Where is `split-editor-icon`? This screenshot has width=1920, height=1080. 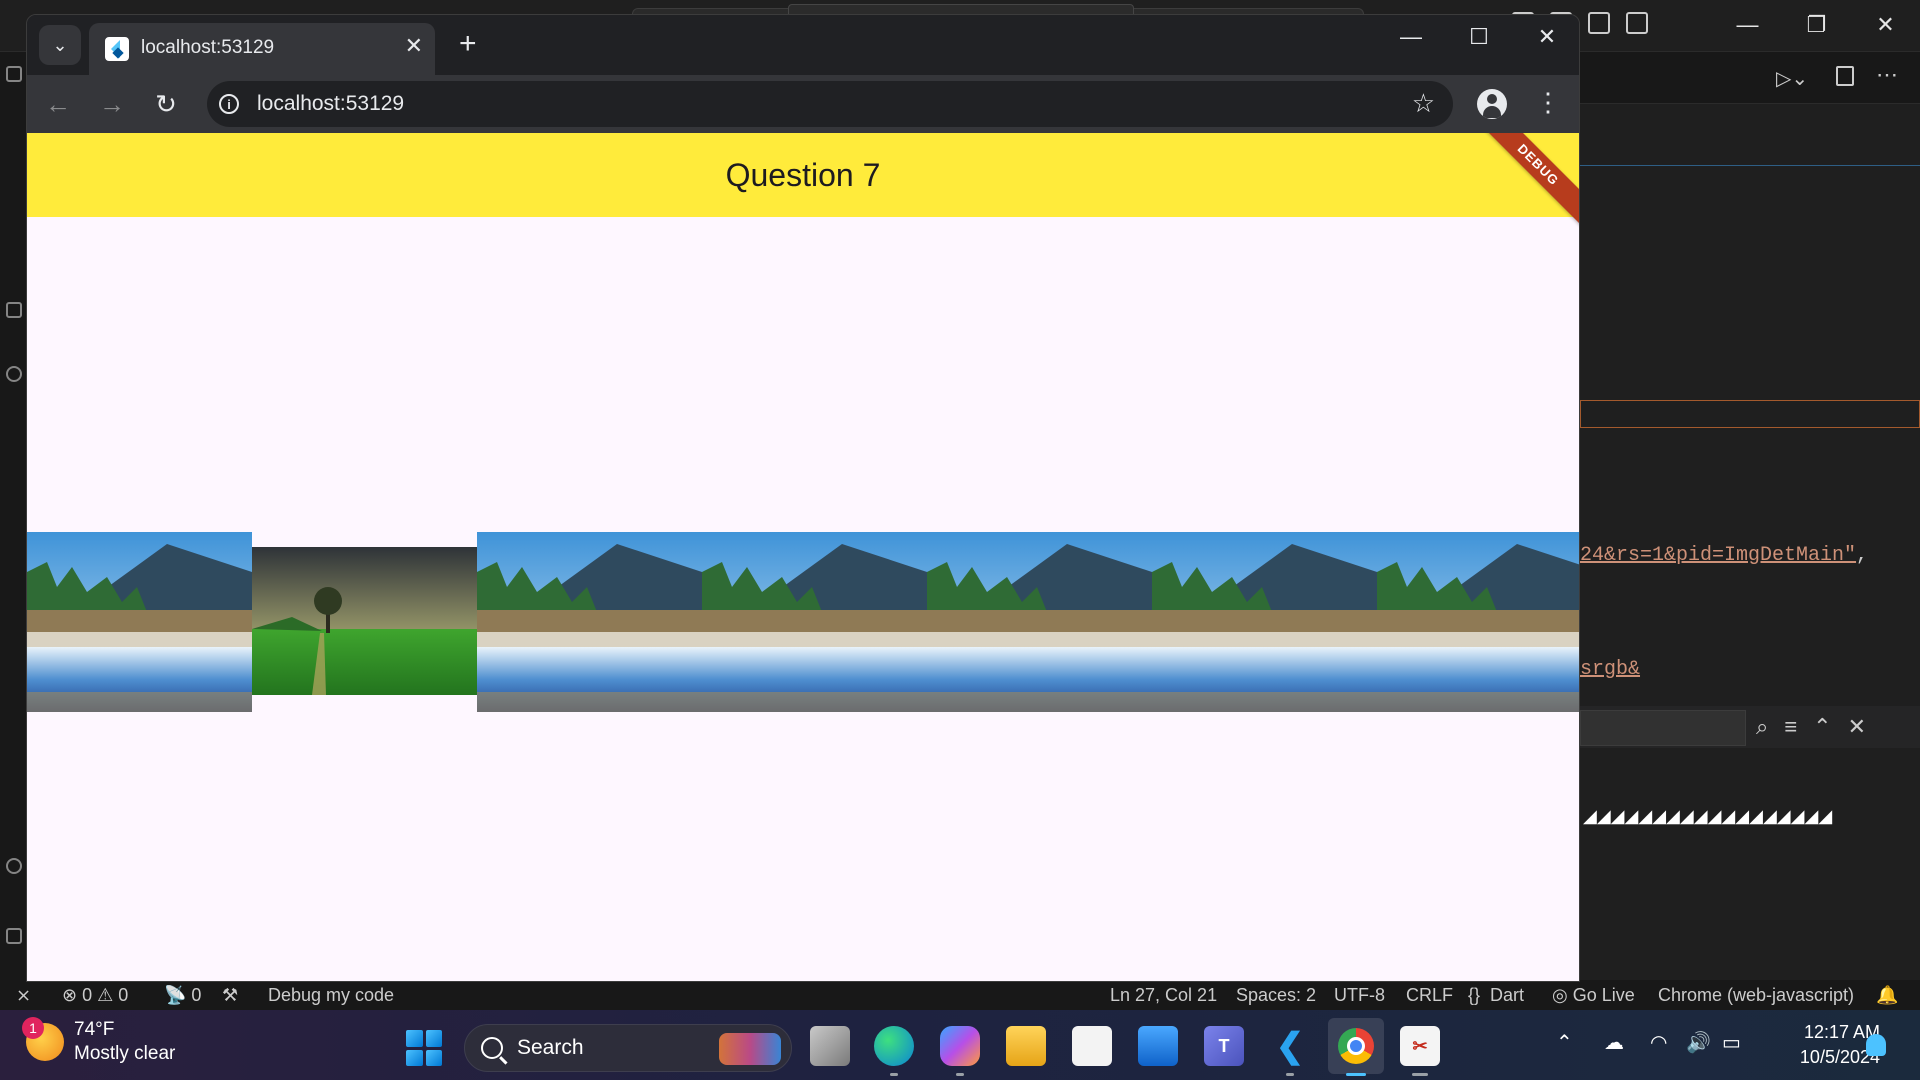 split-editor-icon is located at coordinates (1845, 76).